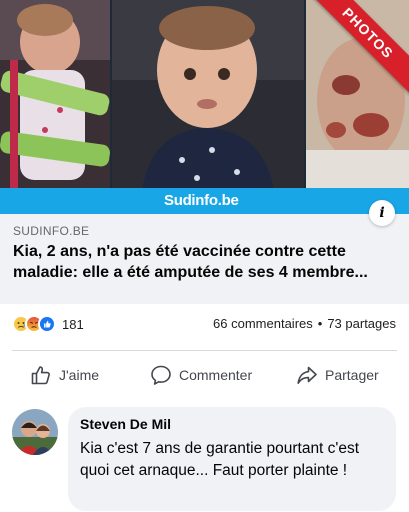 The height and width of the screenshot is (512, 409). What do you see at coordinates (216, 375) in the screenshot?
I see `comment-label: Commenter` at bounding box center [216, 375].